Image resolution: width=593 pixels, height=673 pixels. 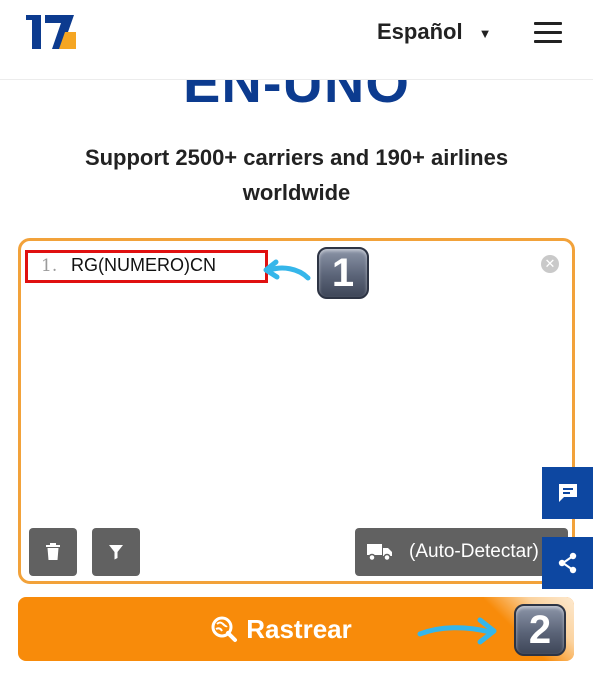 I want to click on track-button-label: Rastrear, so click(x=299, y=628).